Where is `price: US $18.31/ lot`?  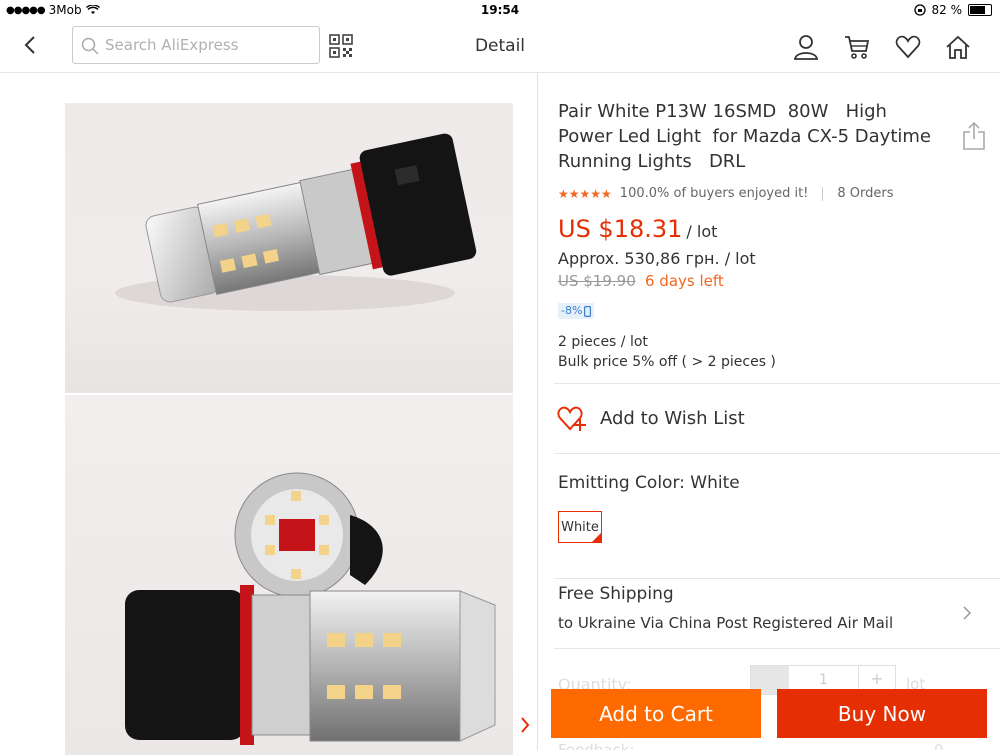 price: US $18.31/ lot is located at coordinates (637, 229).